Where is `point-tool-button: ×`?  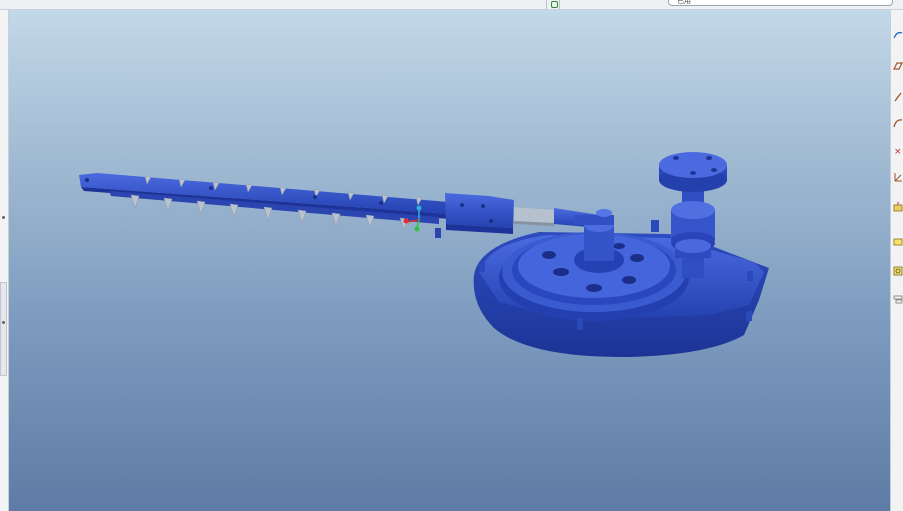 point-tool-button: × is located at coordinates (897, 150).